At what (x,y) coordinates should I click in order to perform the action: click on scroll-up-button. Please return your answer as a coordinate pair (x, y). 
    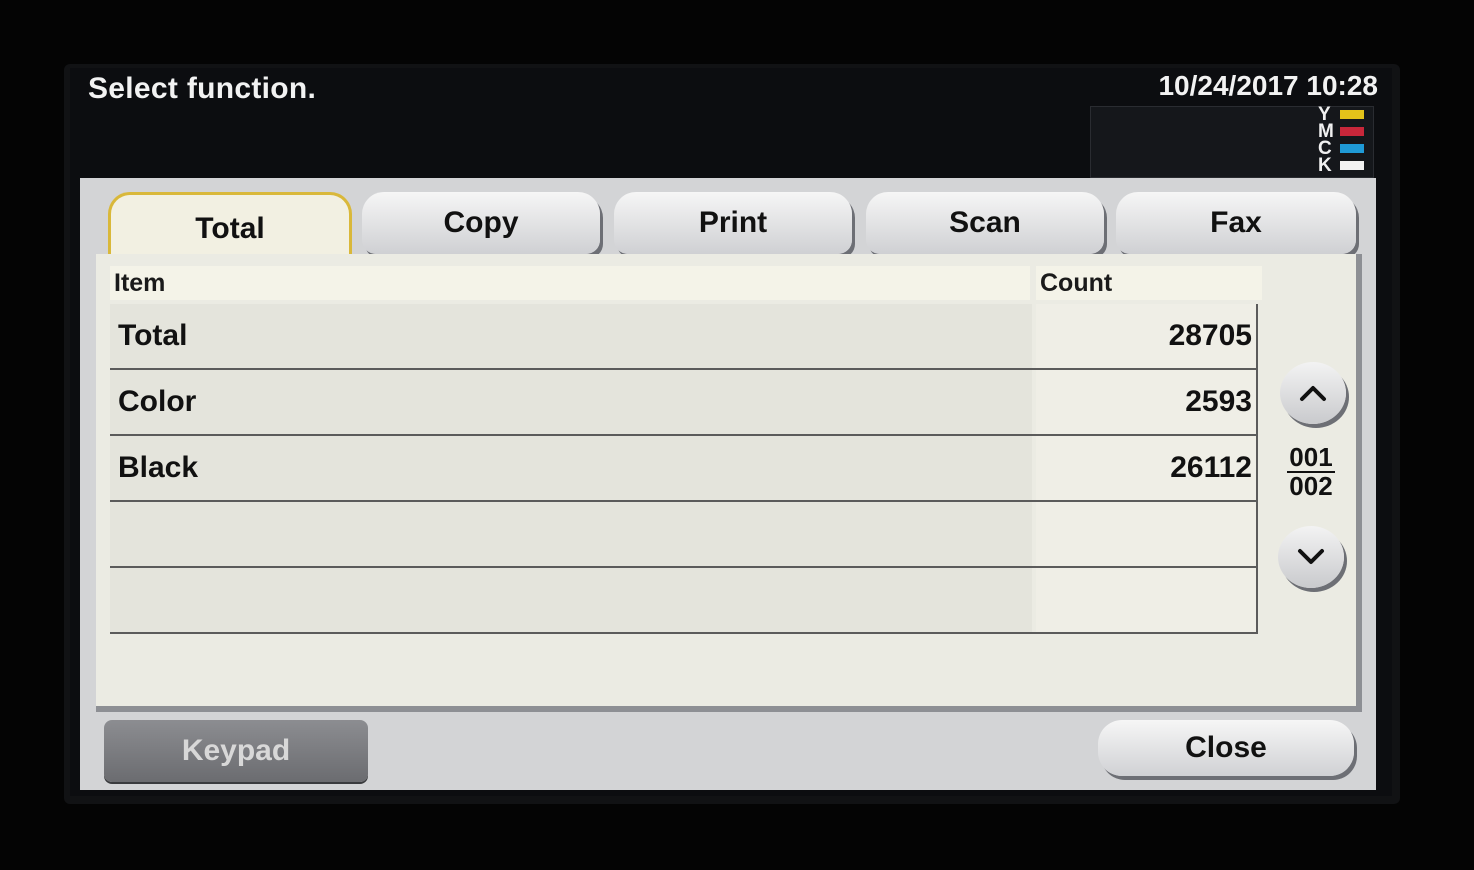
    Looking at the image, I should click on (1313, 393).